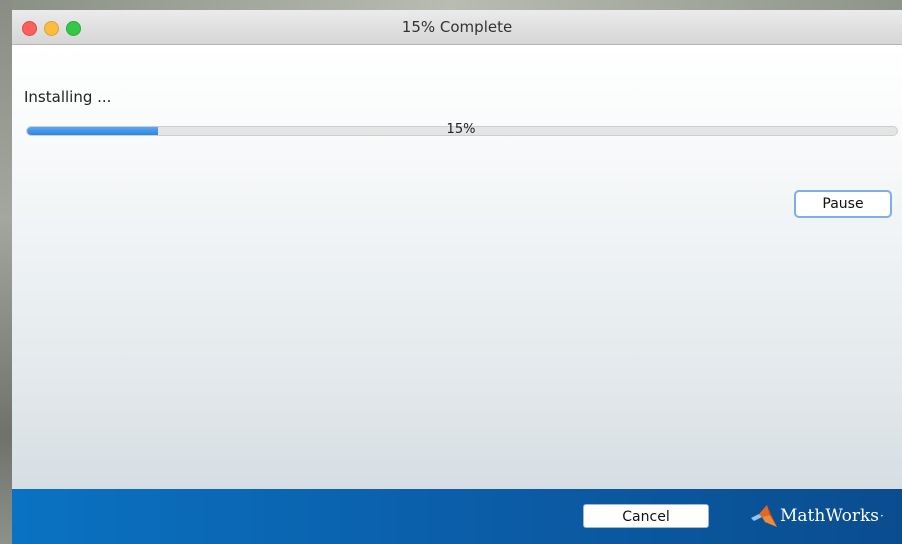  What do you see at coordinates (830, 516) in the screenshot?
I see `mathworks-wordmark: MathWorks` at bounding box center [830, 516].